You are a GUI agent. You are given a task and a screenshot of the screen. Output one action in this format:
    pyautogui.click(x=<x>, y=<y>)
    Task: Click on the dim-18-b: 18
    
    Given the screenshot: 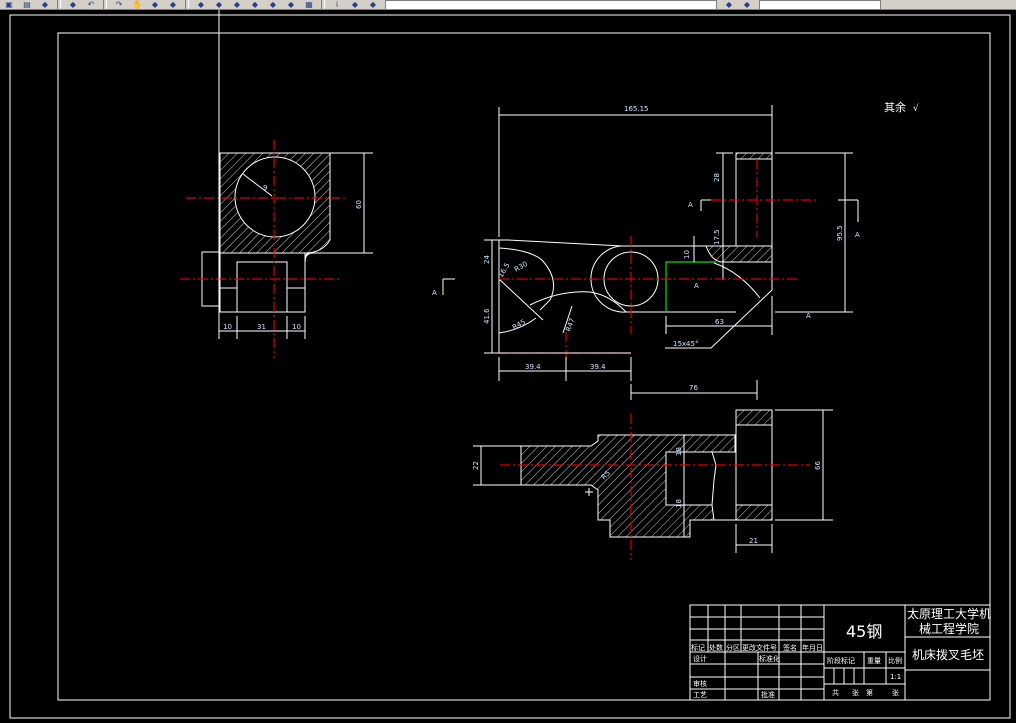 What is the action you would take?
    pyautogui.click(x=679, y=503)
    